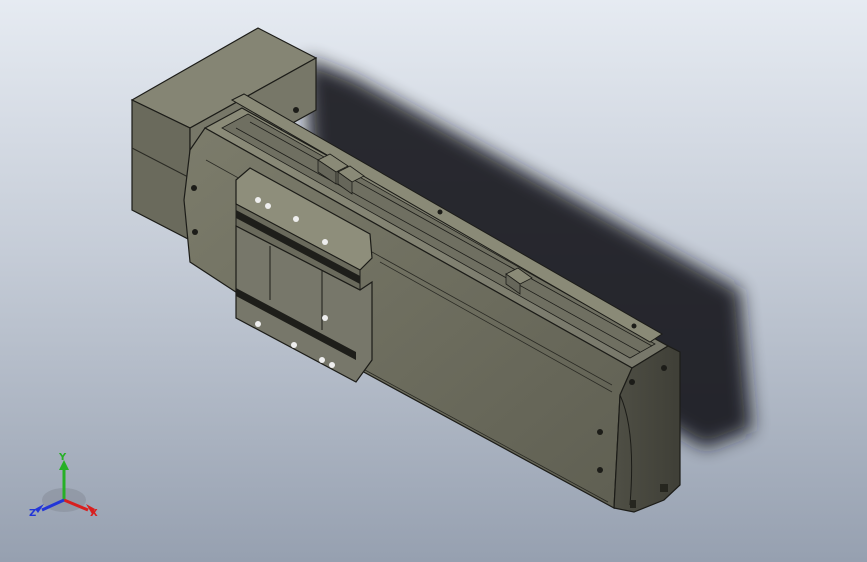 The image size is (867, 562). I want to click on x-axis-label: X, so click(94, 513).